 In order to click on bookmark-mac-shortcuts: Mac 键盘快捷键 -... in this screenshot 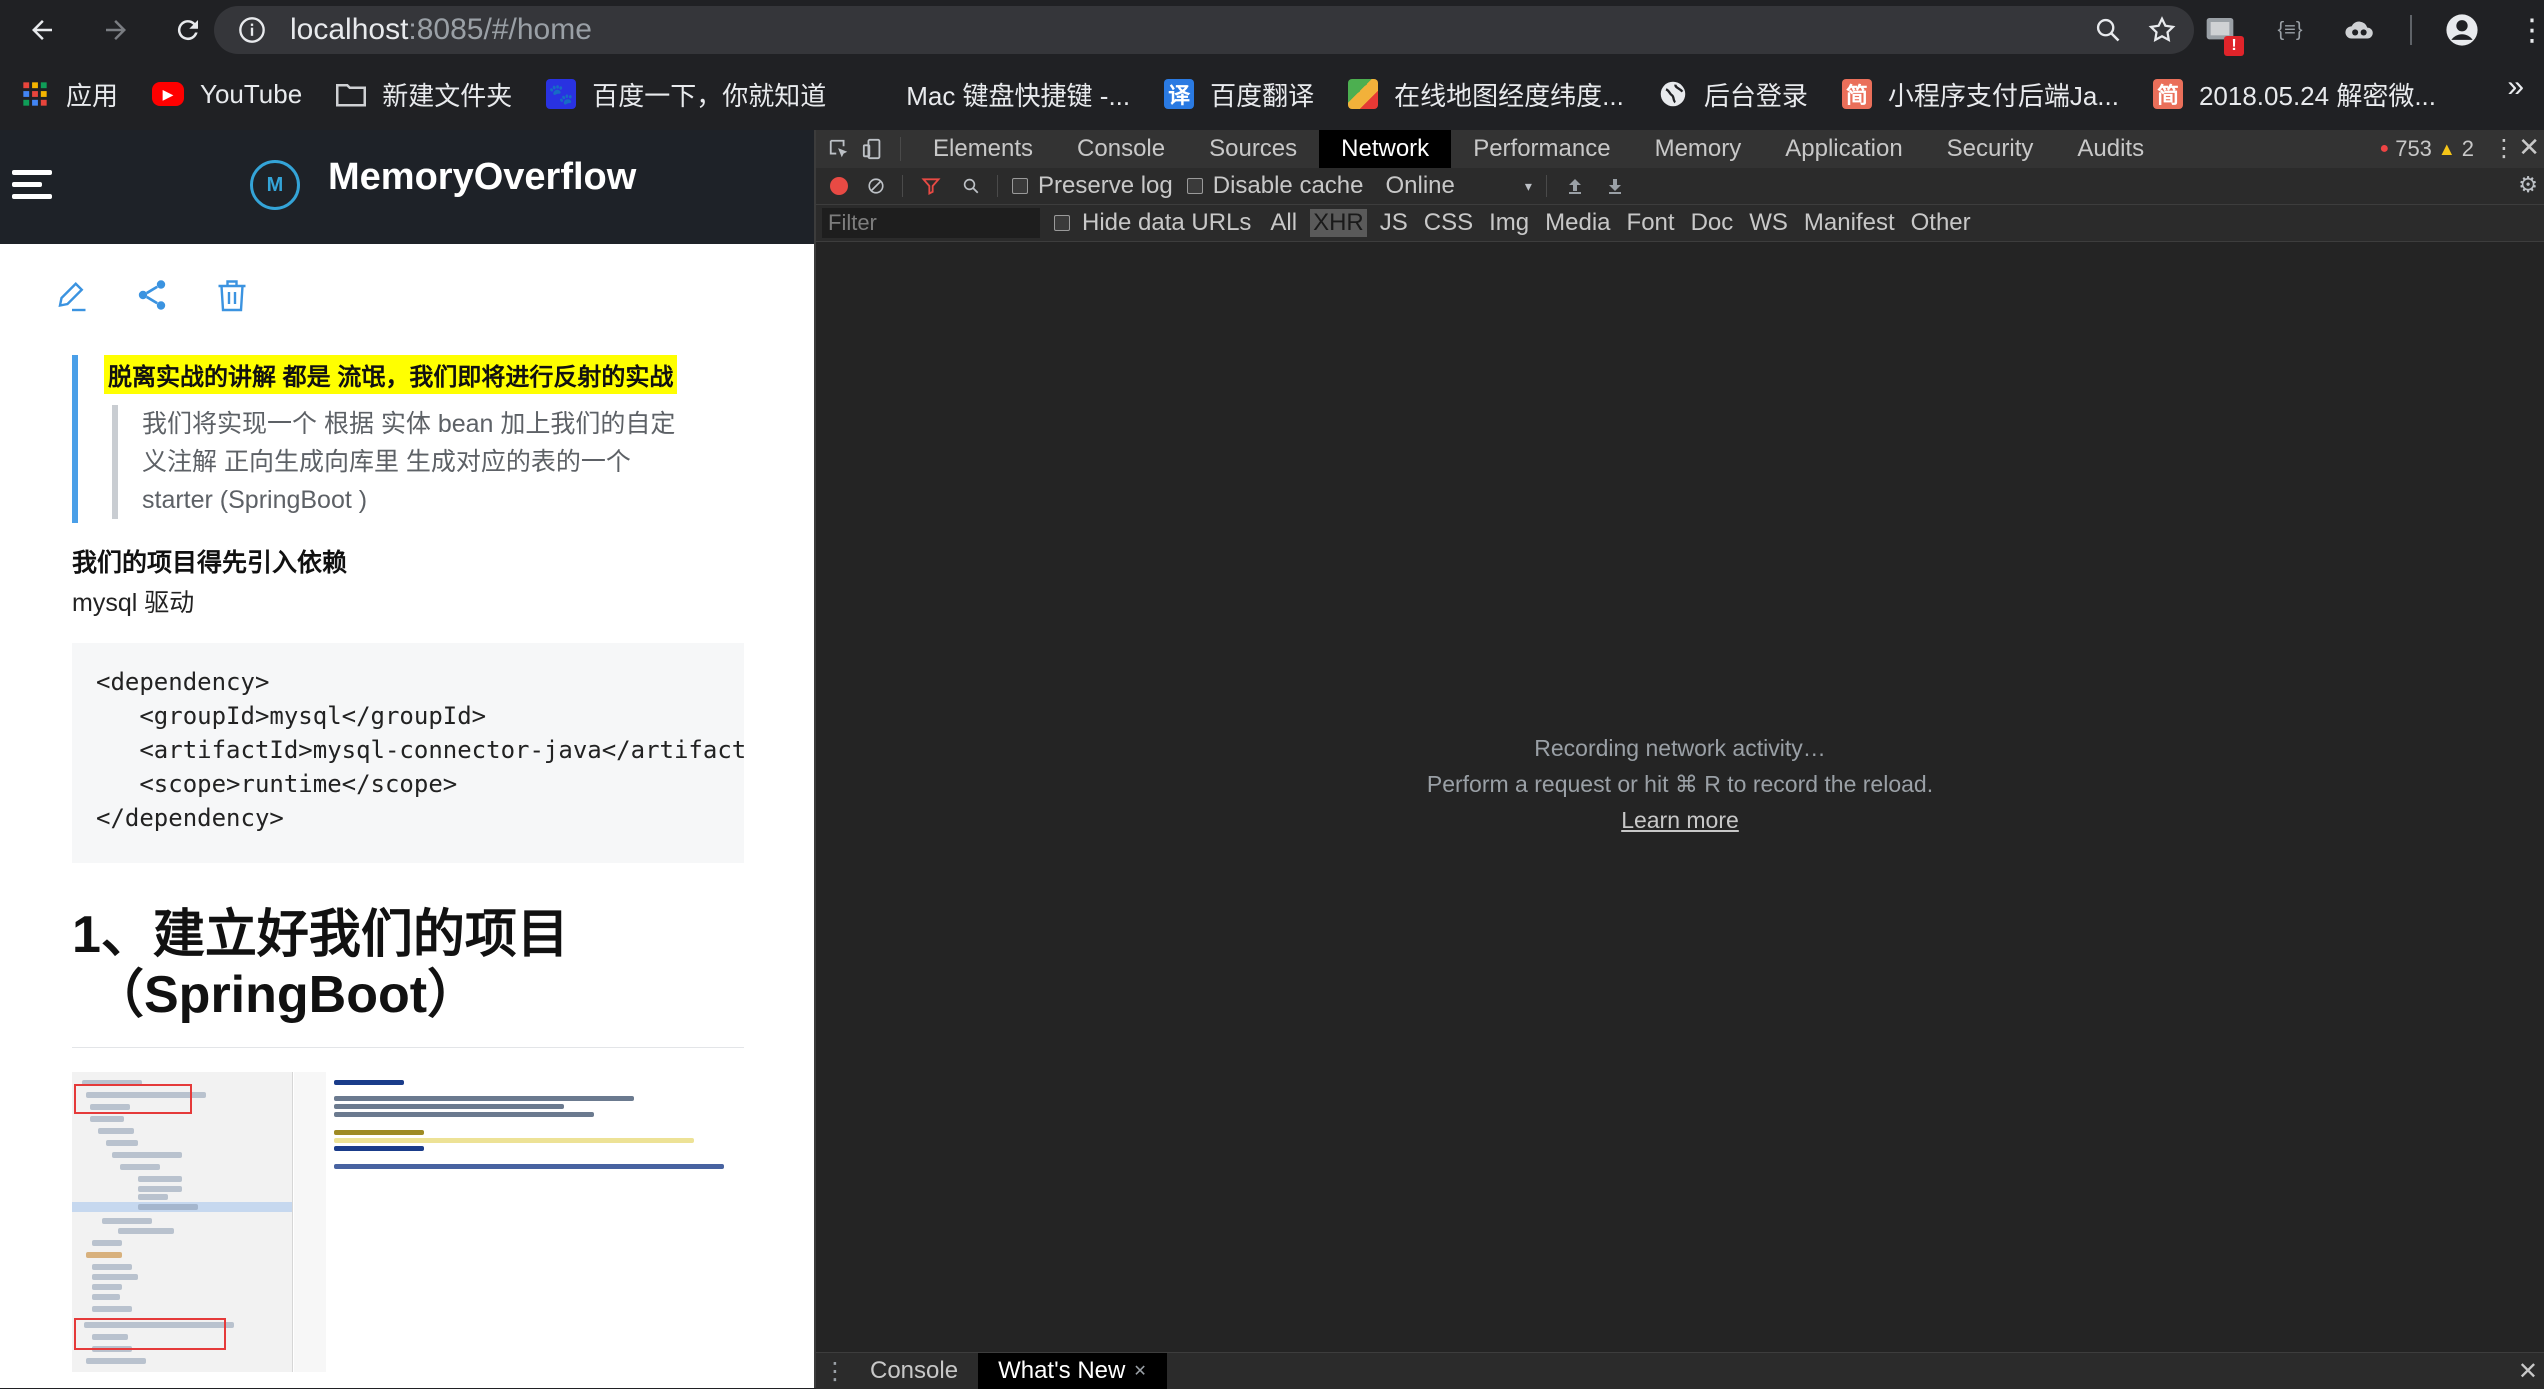, I will do `click(992, 94)`.